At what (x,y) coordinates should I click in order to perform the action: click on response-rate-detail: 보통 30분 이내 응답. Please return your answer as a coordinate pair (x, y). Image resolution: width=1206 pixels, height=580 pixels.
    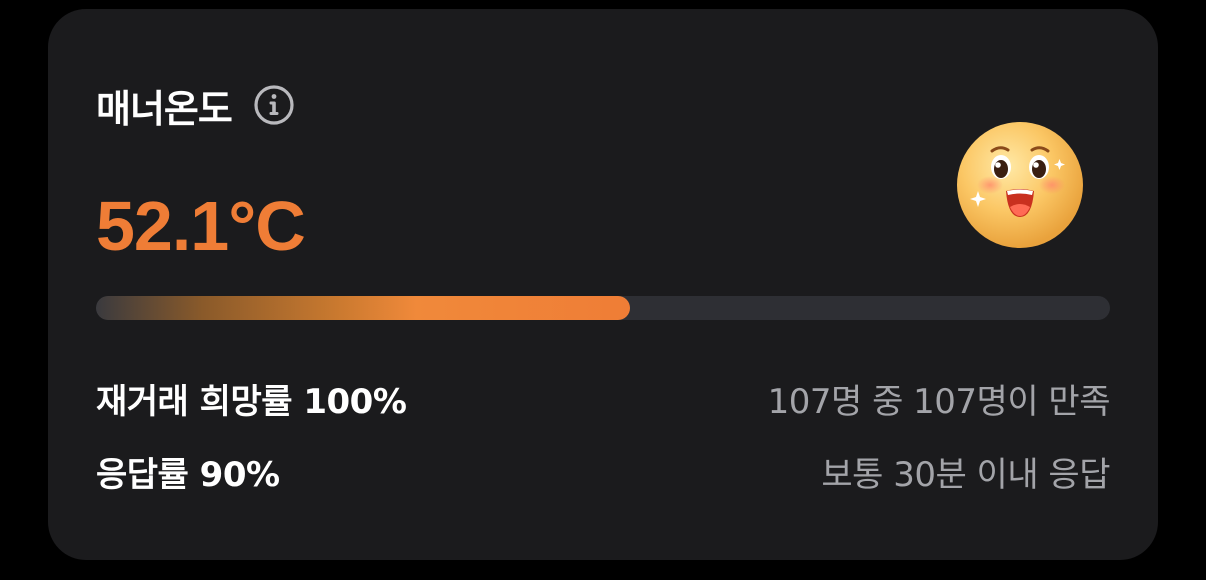
    Looking at the image, I should click on (965, 474).